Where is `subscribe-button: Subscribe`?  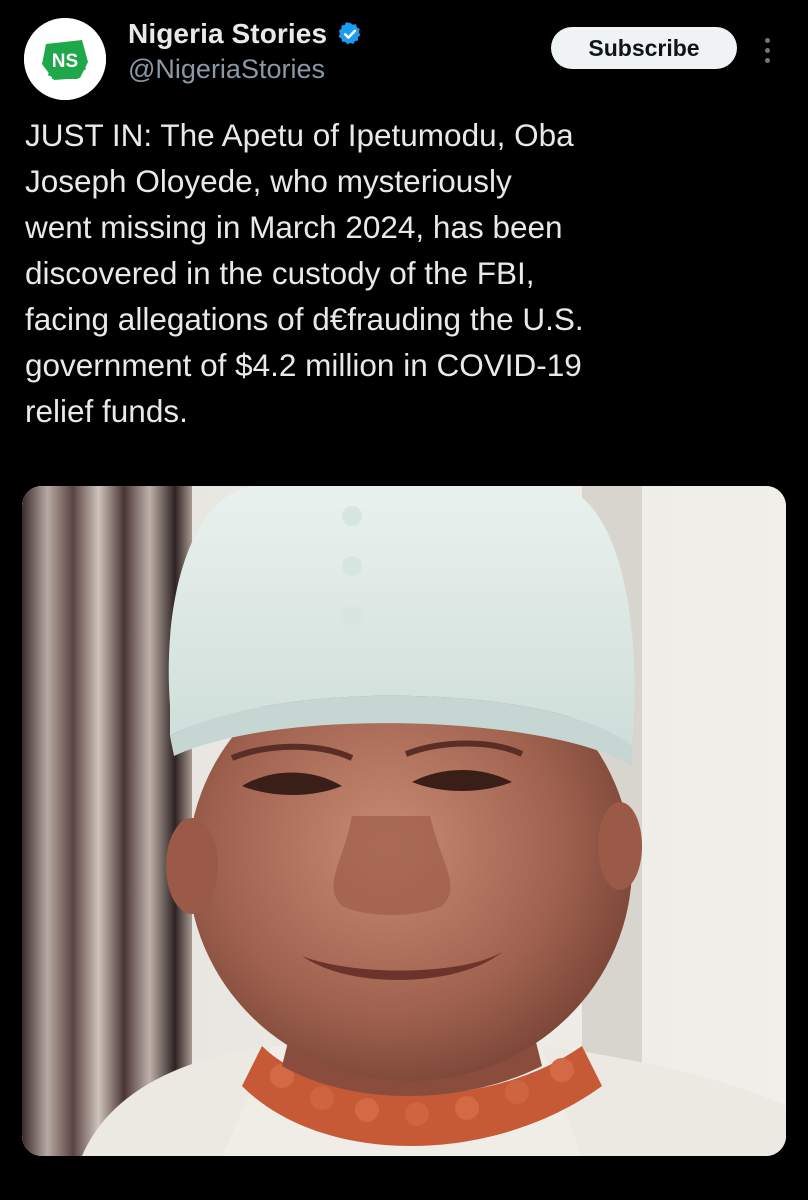 subscribe-button: Subscribe is located at coordinates (644, 48).